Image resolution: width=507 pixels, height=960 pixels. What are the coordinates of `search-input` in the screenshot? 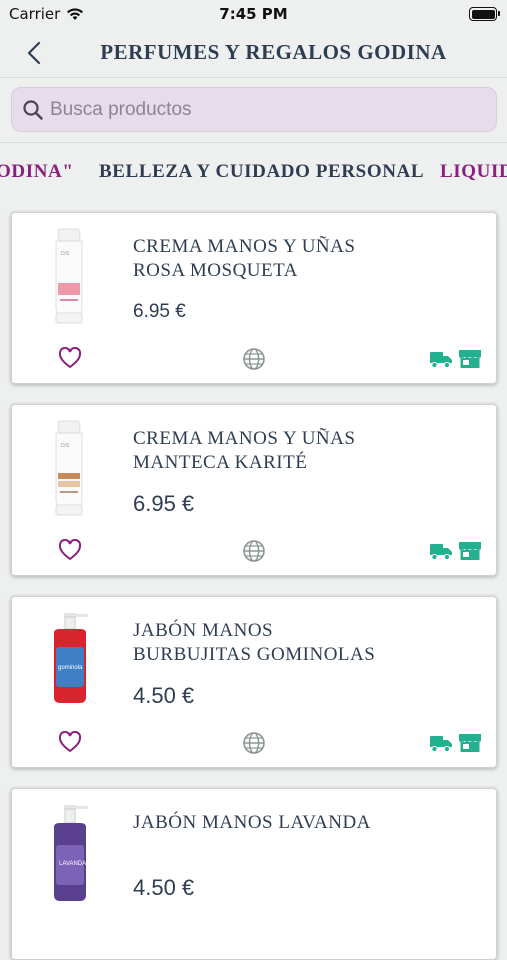 It's located at (260, 109).